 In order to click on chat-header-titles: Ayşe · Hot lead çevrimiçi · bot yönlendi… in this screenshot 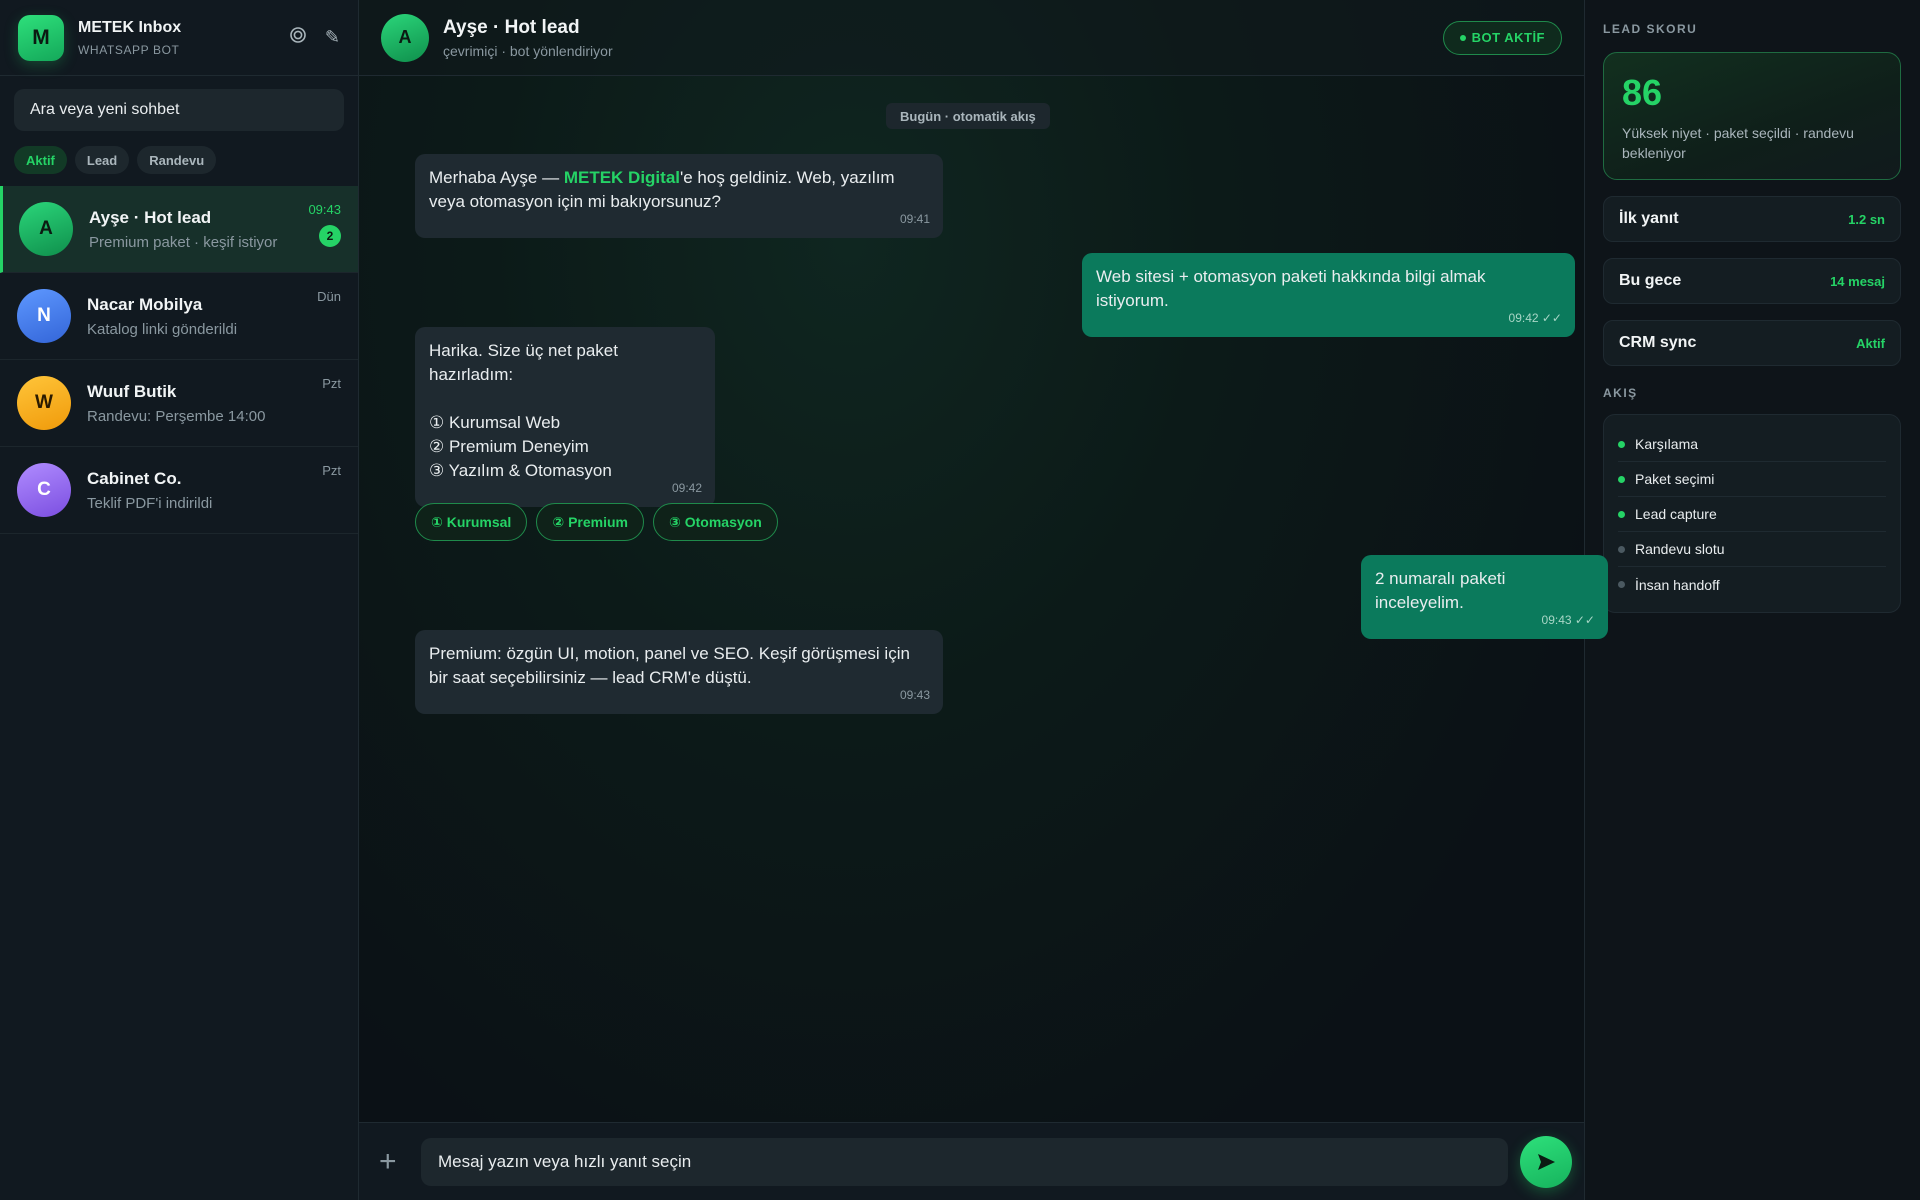, I will do `click(943, 38)`.